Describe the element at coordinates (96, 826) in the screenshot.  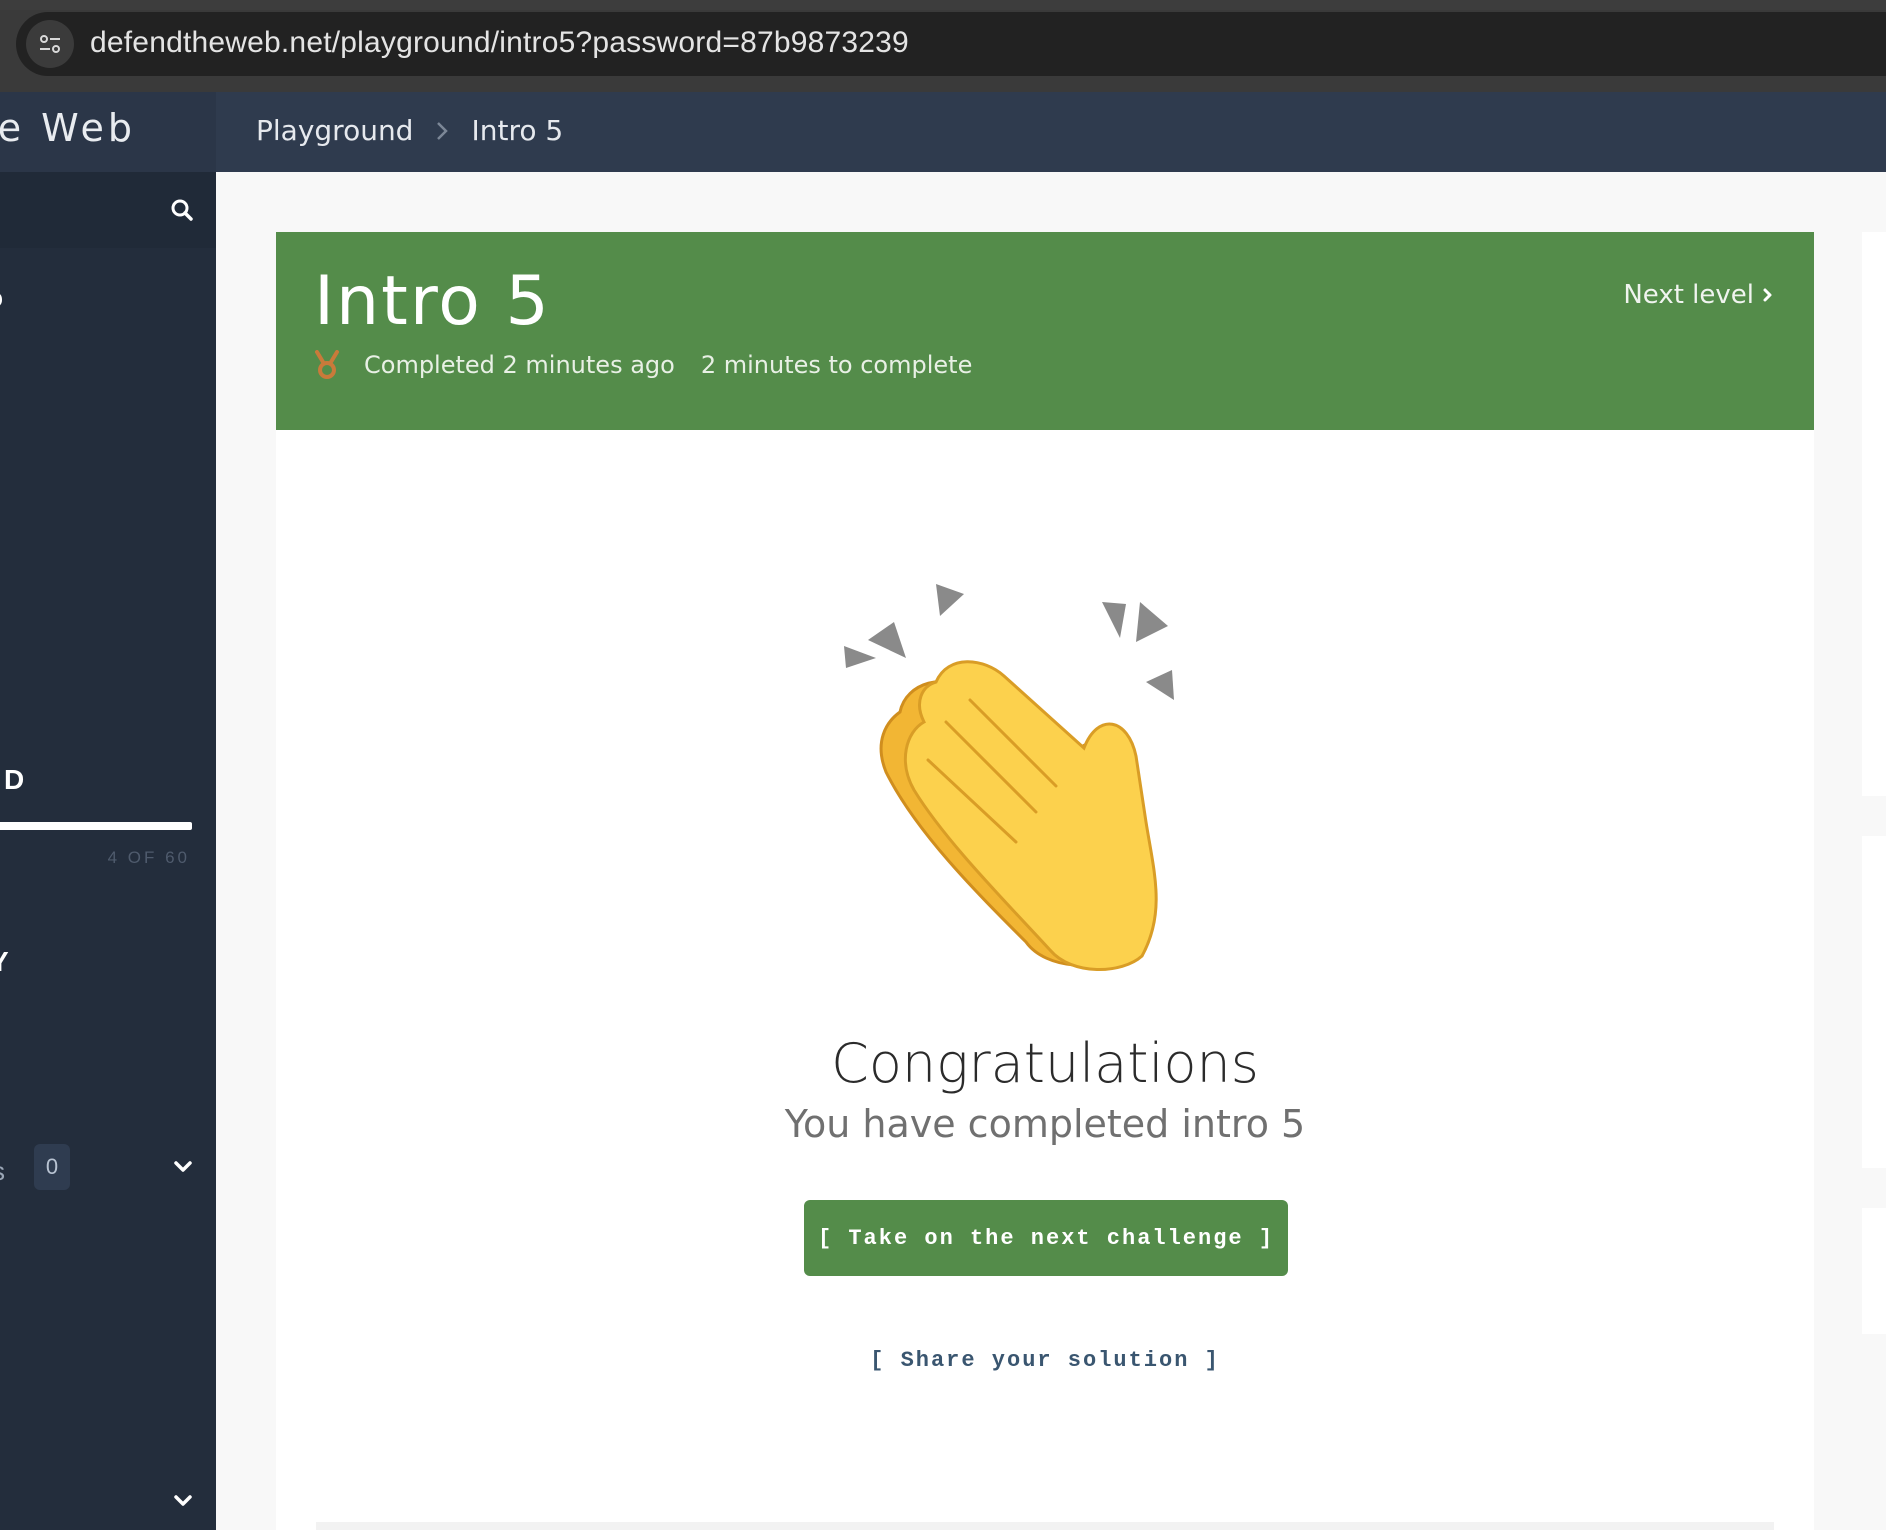
I see `progress-bar` at that location.